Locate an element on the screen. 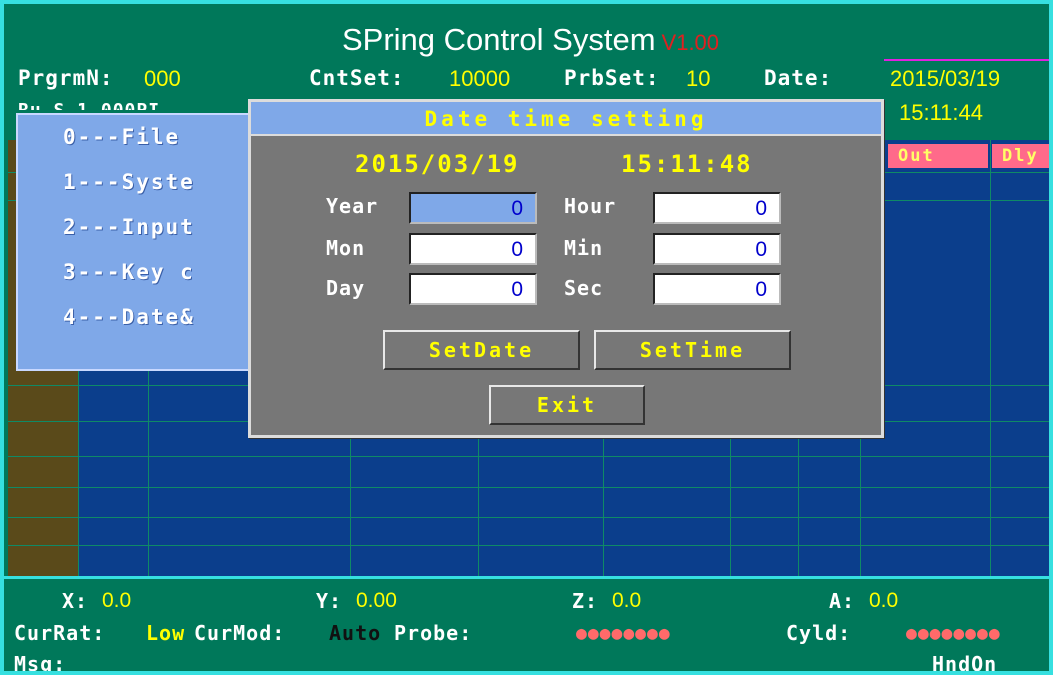  app-title: SPring Control System V1.00 is located at coordinates (526, 40).